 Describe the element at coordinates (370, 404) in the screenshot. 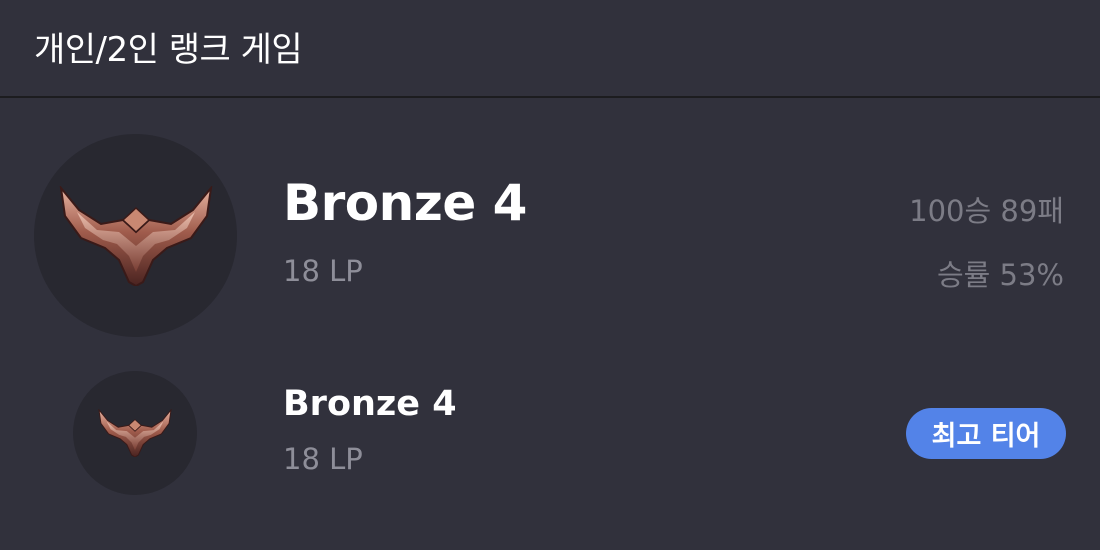

I see `best-tier-name: Bronze 4` at that location.